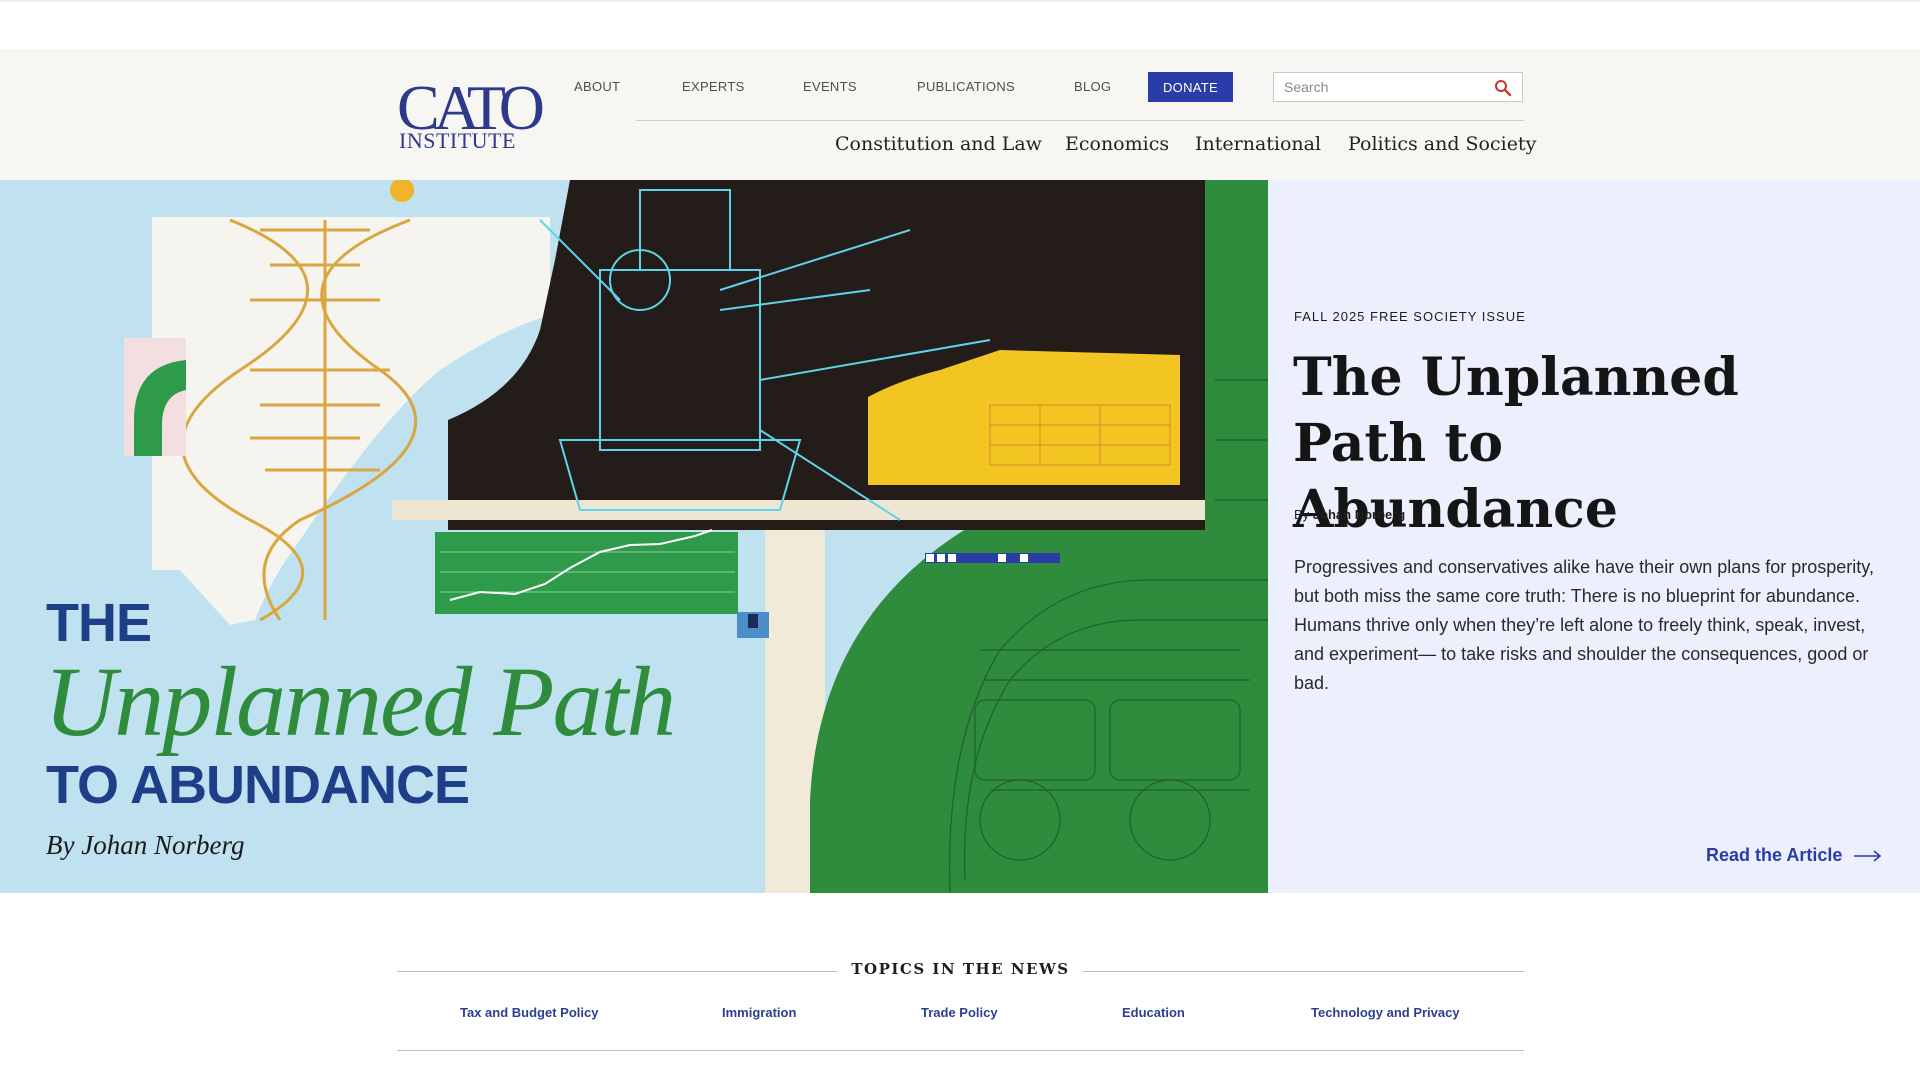 The image size is (1920, 1080). Describe the element at coordinates (1092, 86) in the screenshot. I see `nav-blog: BLOG` at that location.